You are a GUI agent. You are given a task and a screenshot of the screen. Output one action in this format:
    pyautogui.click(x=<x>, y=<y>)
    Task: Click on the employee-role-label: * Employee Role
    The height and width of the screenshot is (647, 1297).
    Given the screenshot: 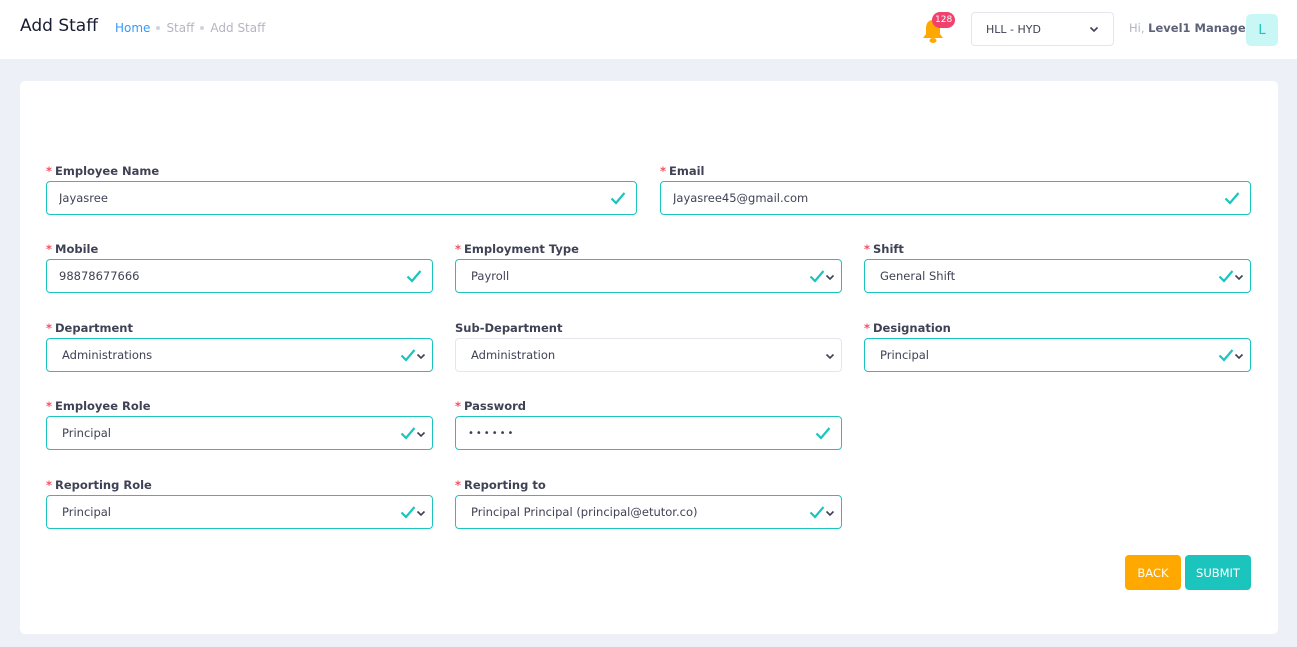 What is the action you would take?
    pyautogui.click(x=98, y=406)
    